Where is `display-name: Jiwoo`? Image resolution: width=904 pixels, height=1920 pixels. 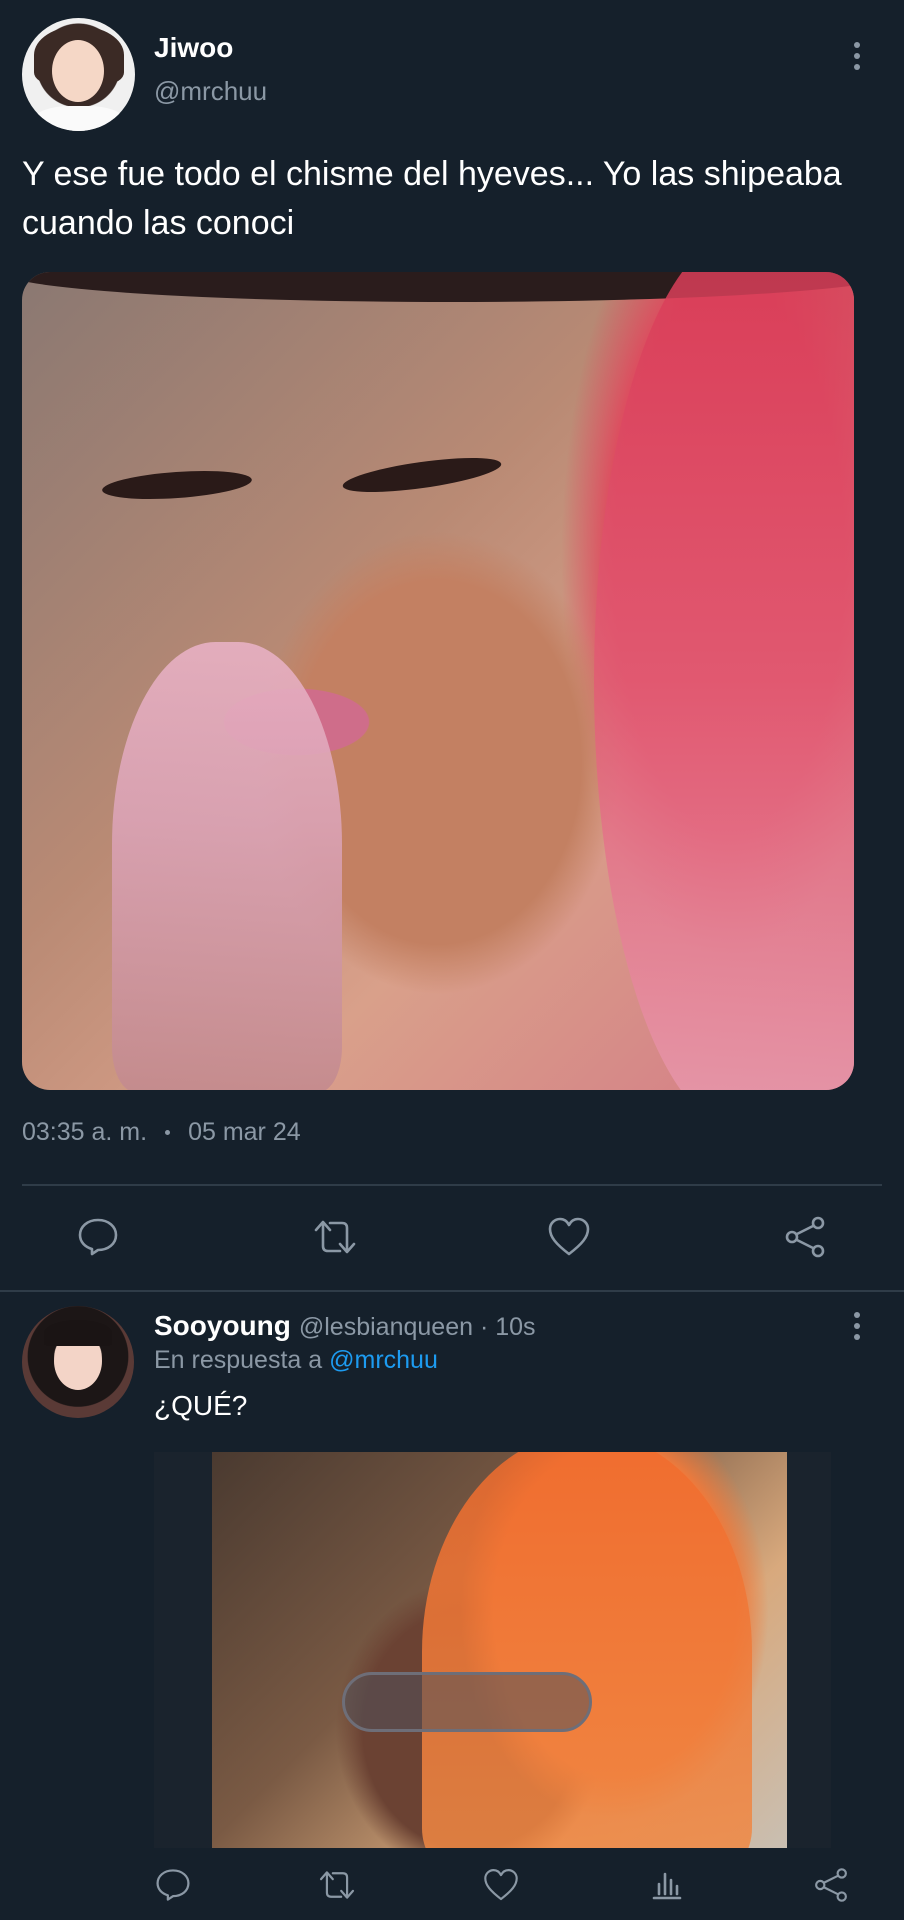
display-name: Jiwoo is located at coordinates (193, 48).